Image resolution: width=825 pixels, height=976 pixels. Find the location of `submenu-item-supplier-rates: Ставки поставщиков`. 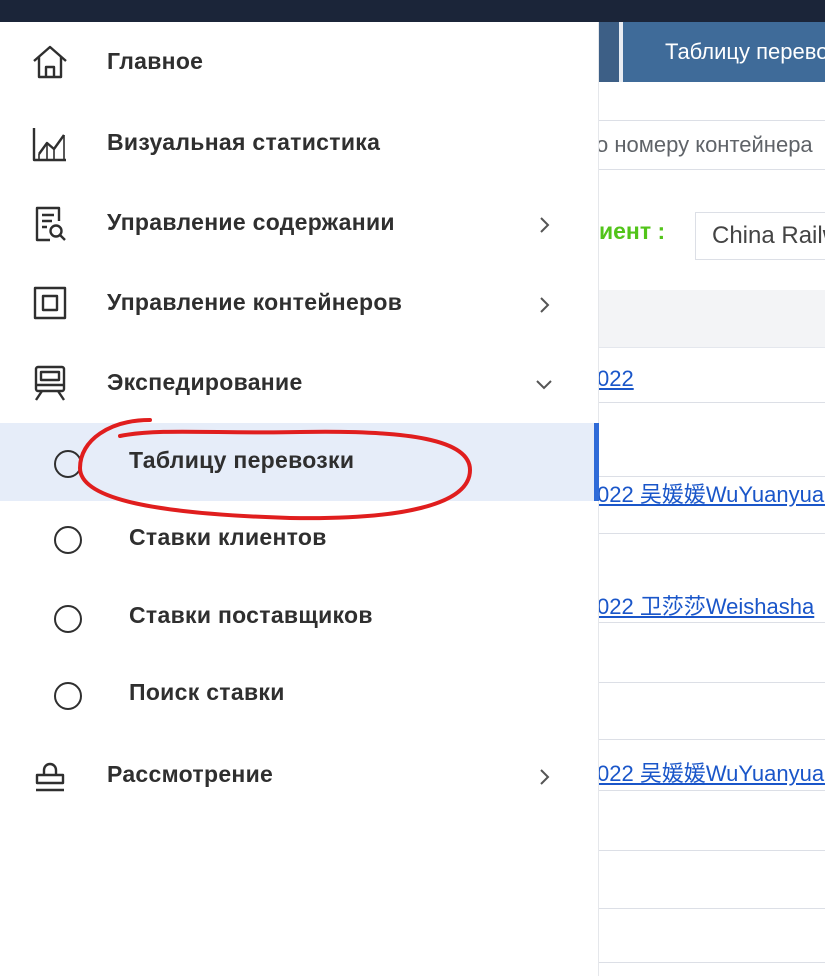

submenu-item-supplier-rates: Ставки поставщиков is located at coordinates (299, 618).